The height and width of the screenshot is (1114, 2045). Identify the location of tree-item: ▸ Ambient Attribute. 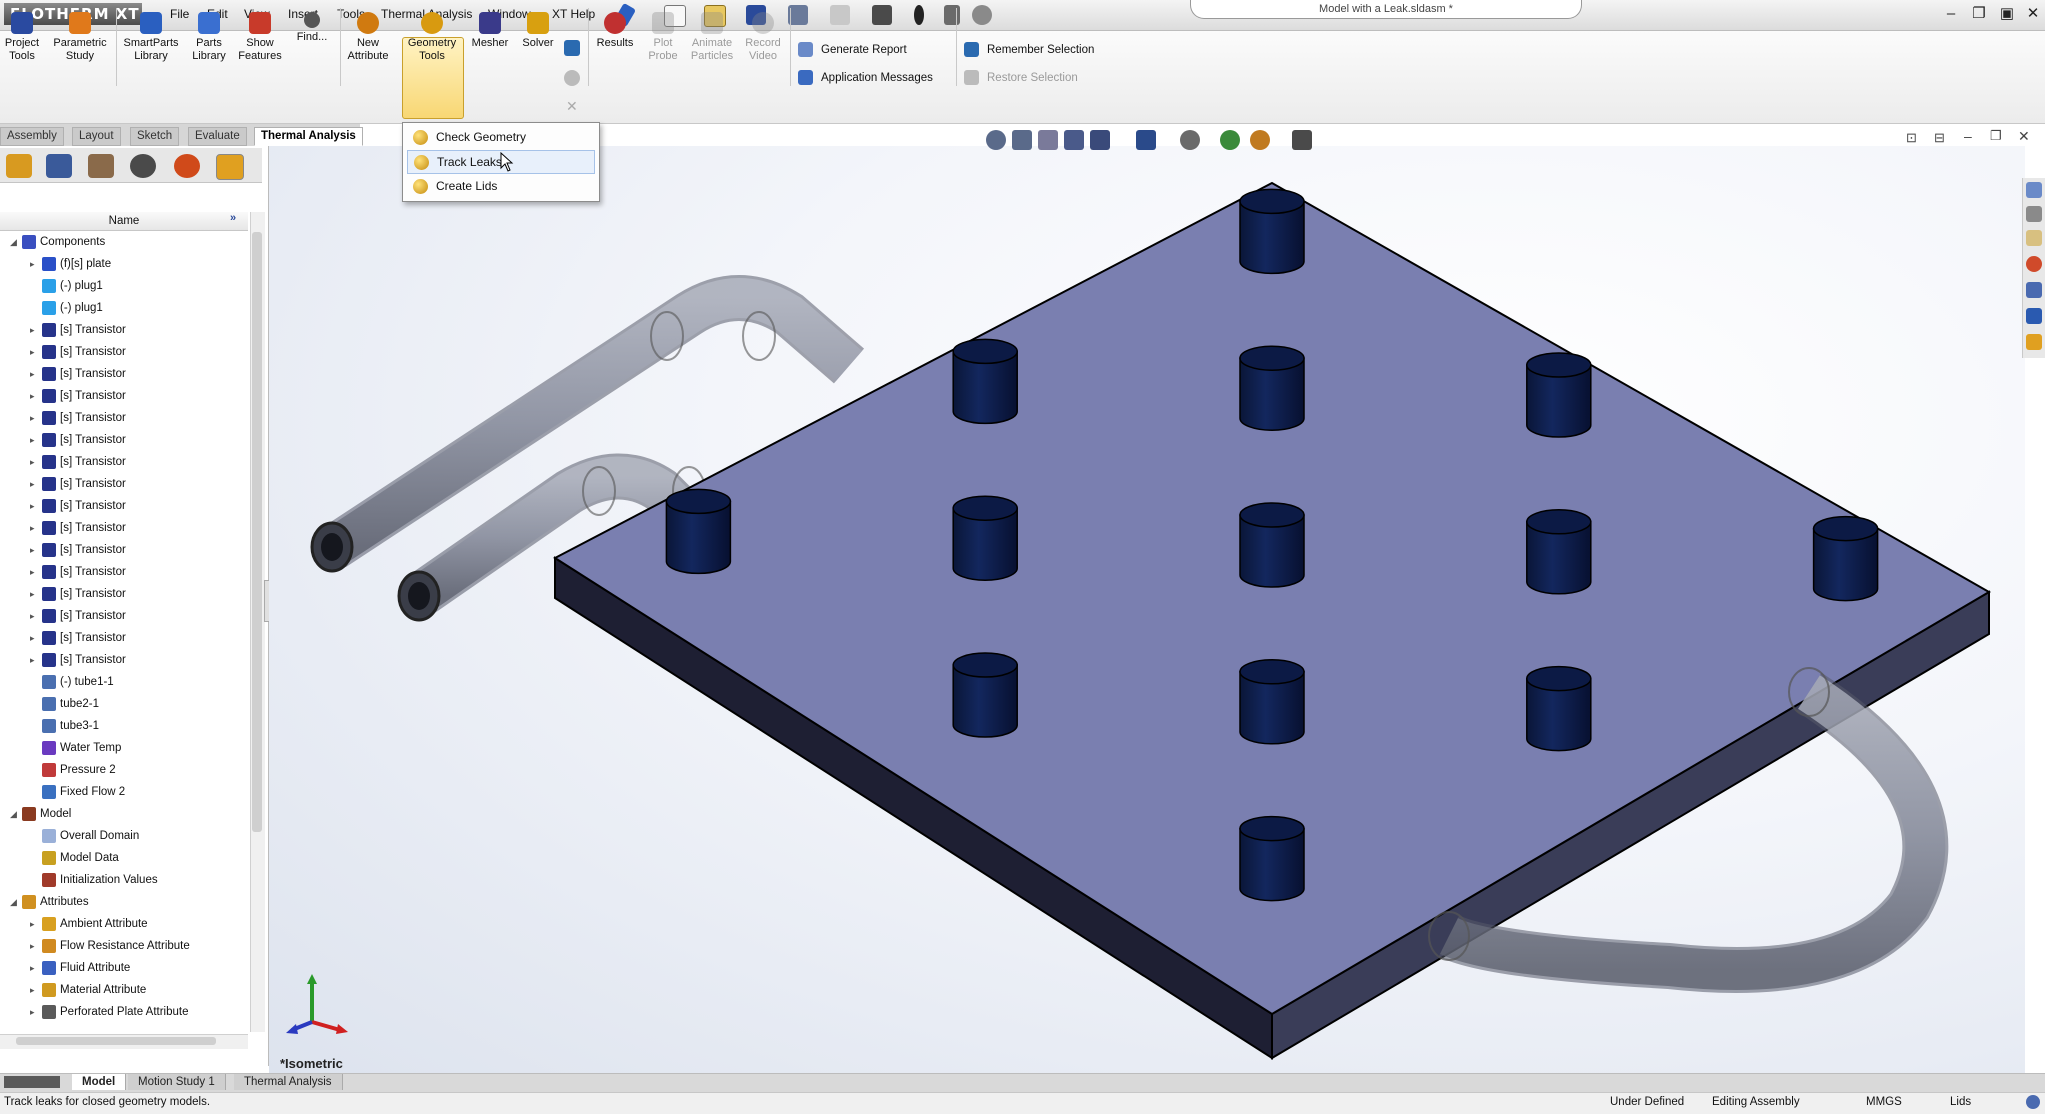
(124, 924).